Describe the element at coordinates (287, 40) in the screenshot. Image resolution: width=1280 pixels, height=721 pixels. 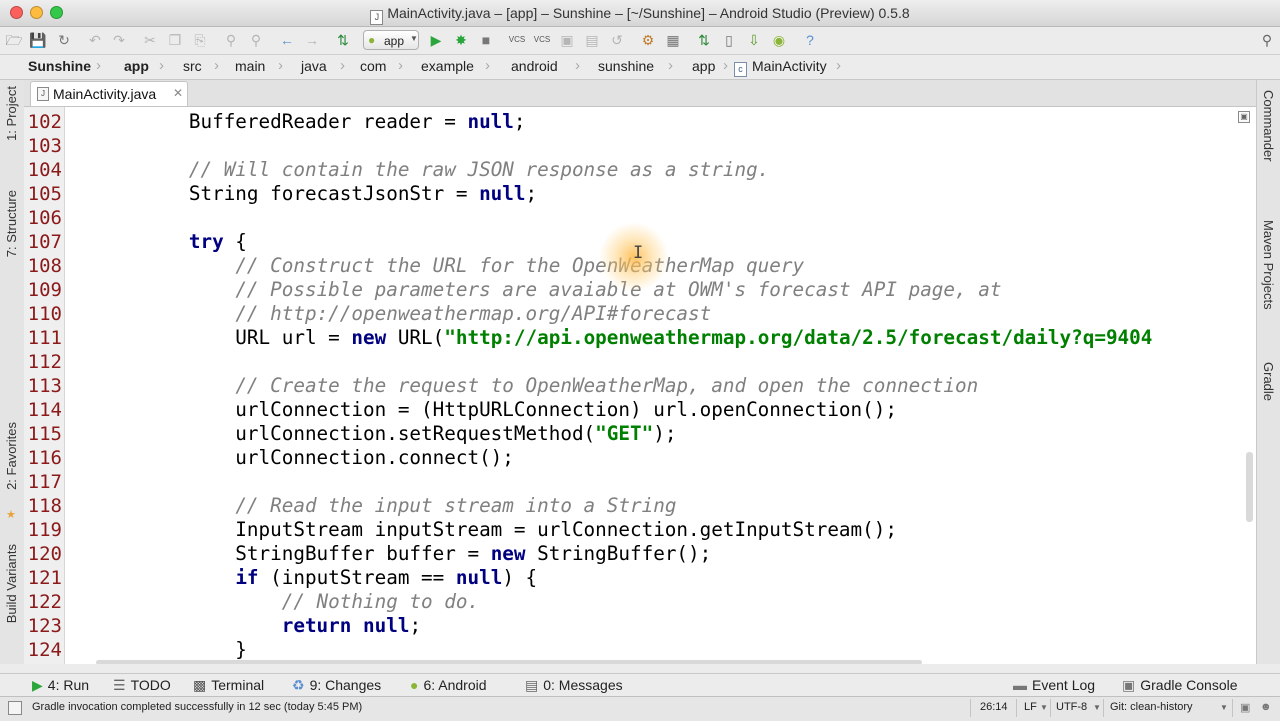
I see `back-icon: ←` at that location.